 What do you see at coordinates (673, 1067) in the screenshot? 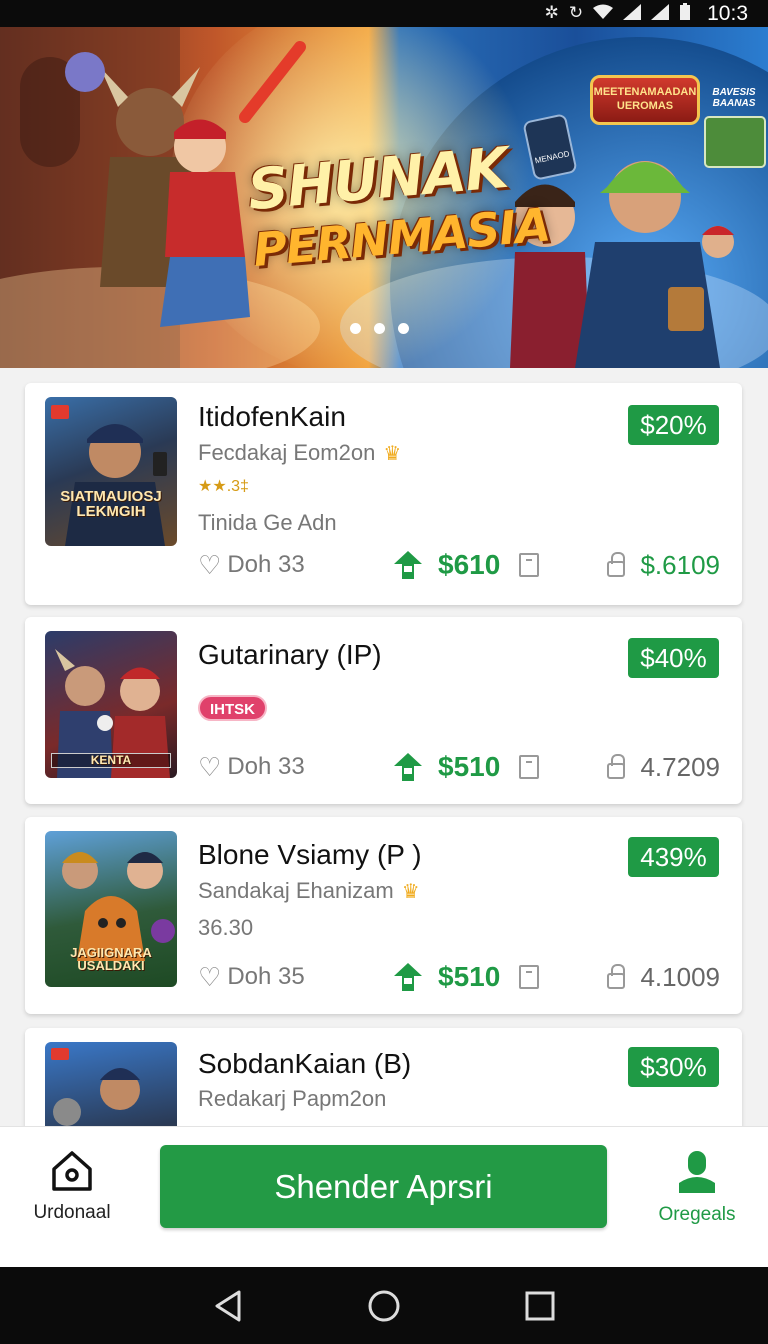
I see `discount-badge: $30%` at bounding box center [673, 1067].